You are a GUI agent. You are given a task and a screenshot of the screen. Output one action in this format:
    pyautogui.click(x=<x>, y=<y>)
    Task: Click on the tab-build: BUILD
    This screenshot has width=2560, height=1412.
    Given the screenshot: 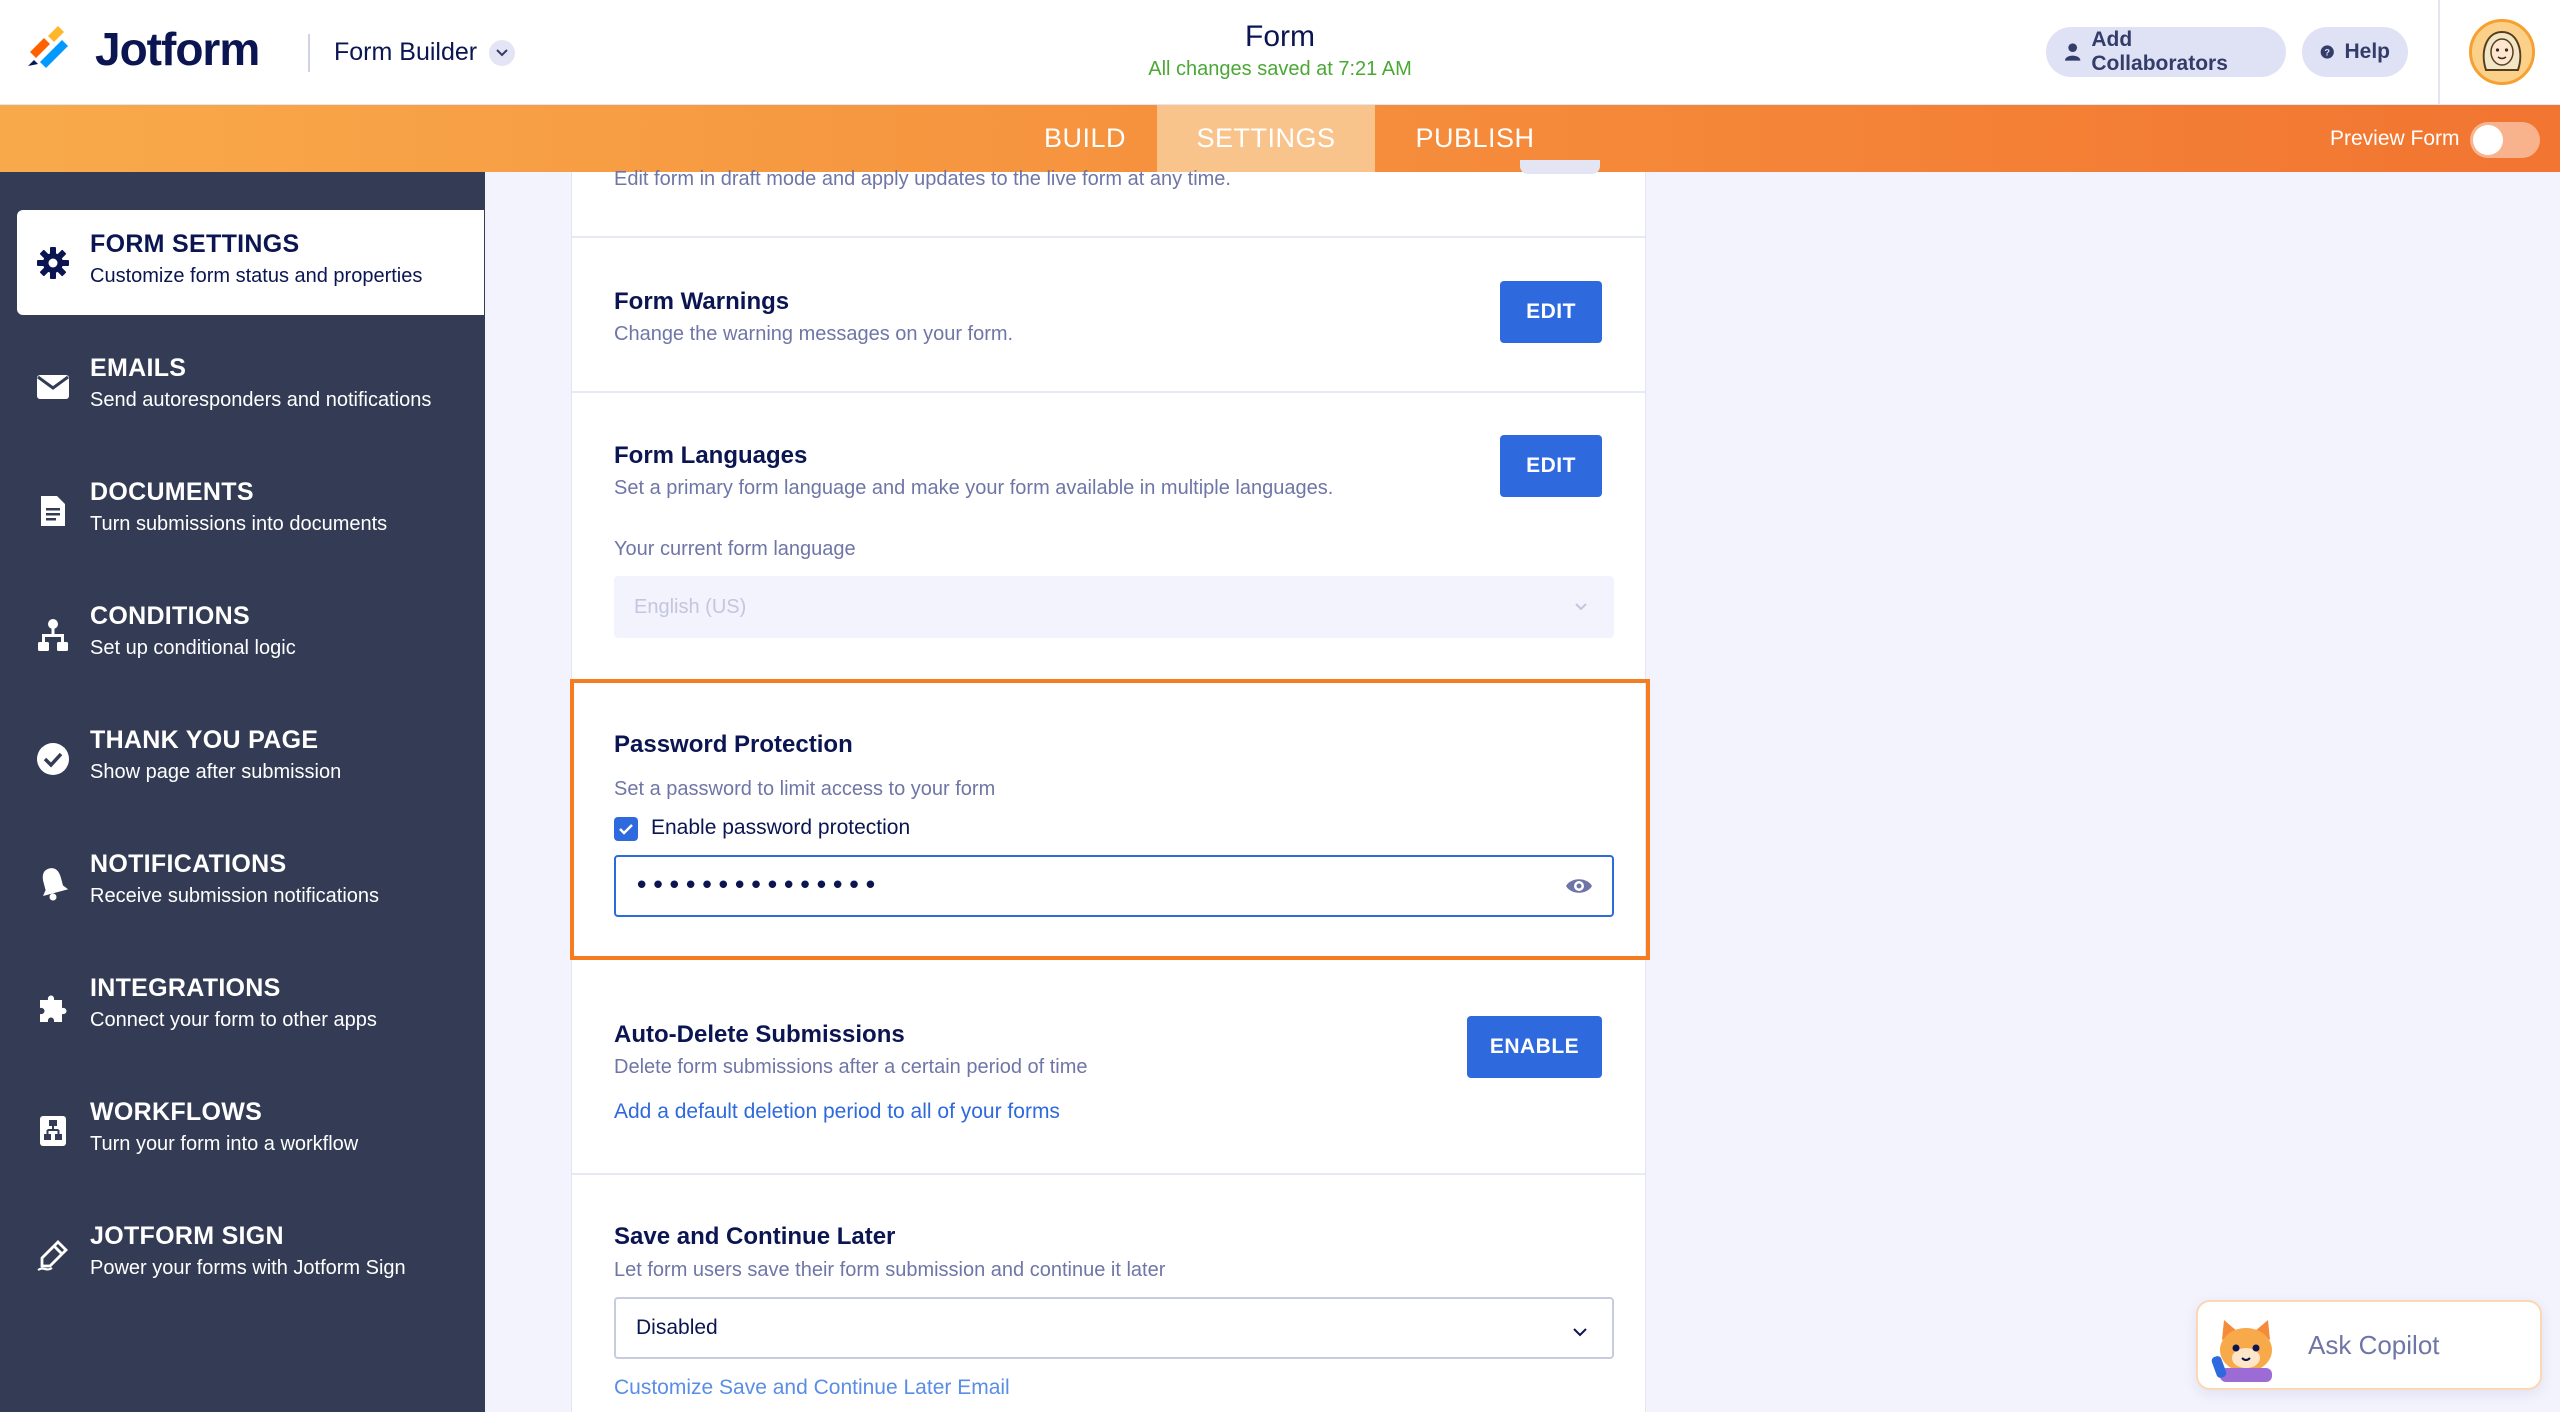 What is the action you would take?
    pyautogui.click(x=1085, y=138)
    